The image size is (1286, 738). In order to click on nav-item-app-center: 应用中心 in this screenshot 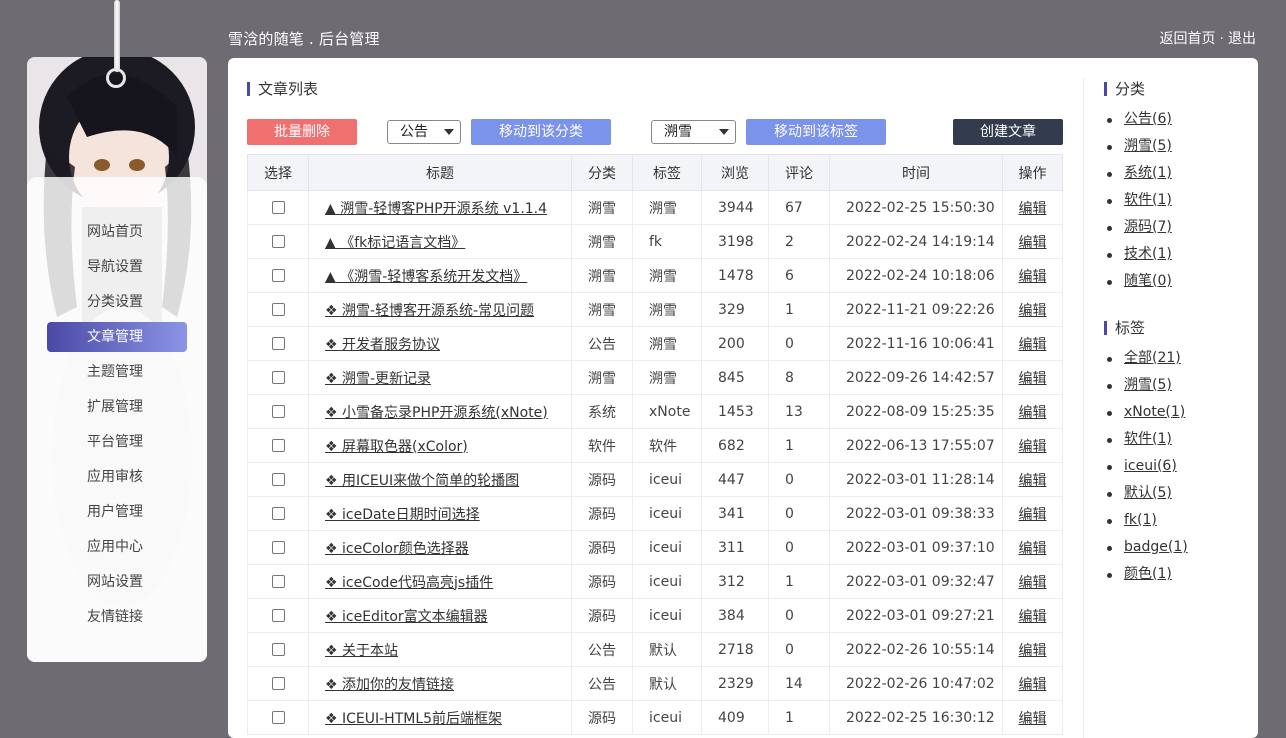, I will do `click(117, 547)`.